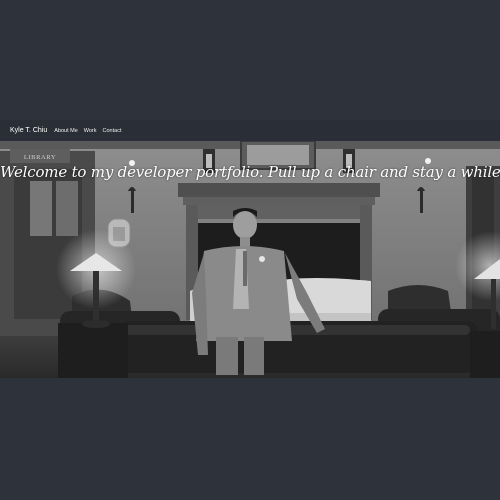  I want to click on nav-link-work: Work, so click(90, 131).